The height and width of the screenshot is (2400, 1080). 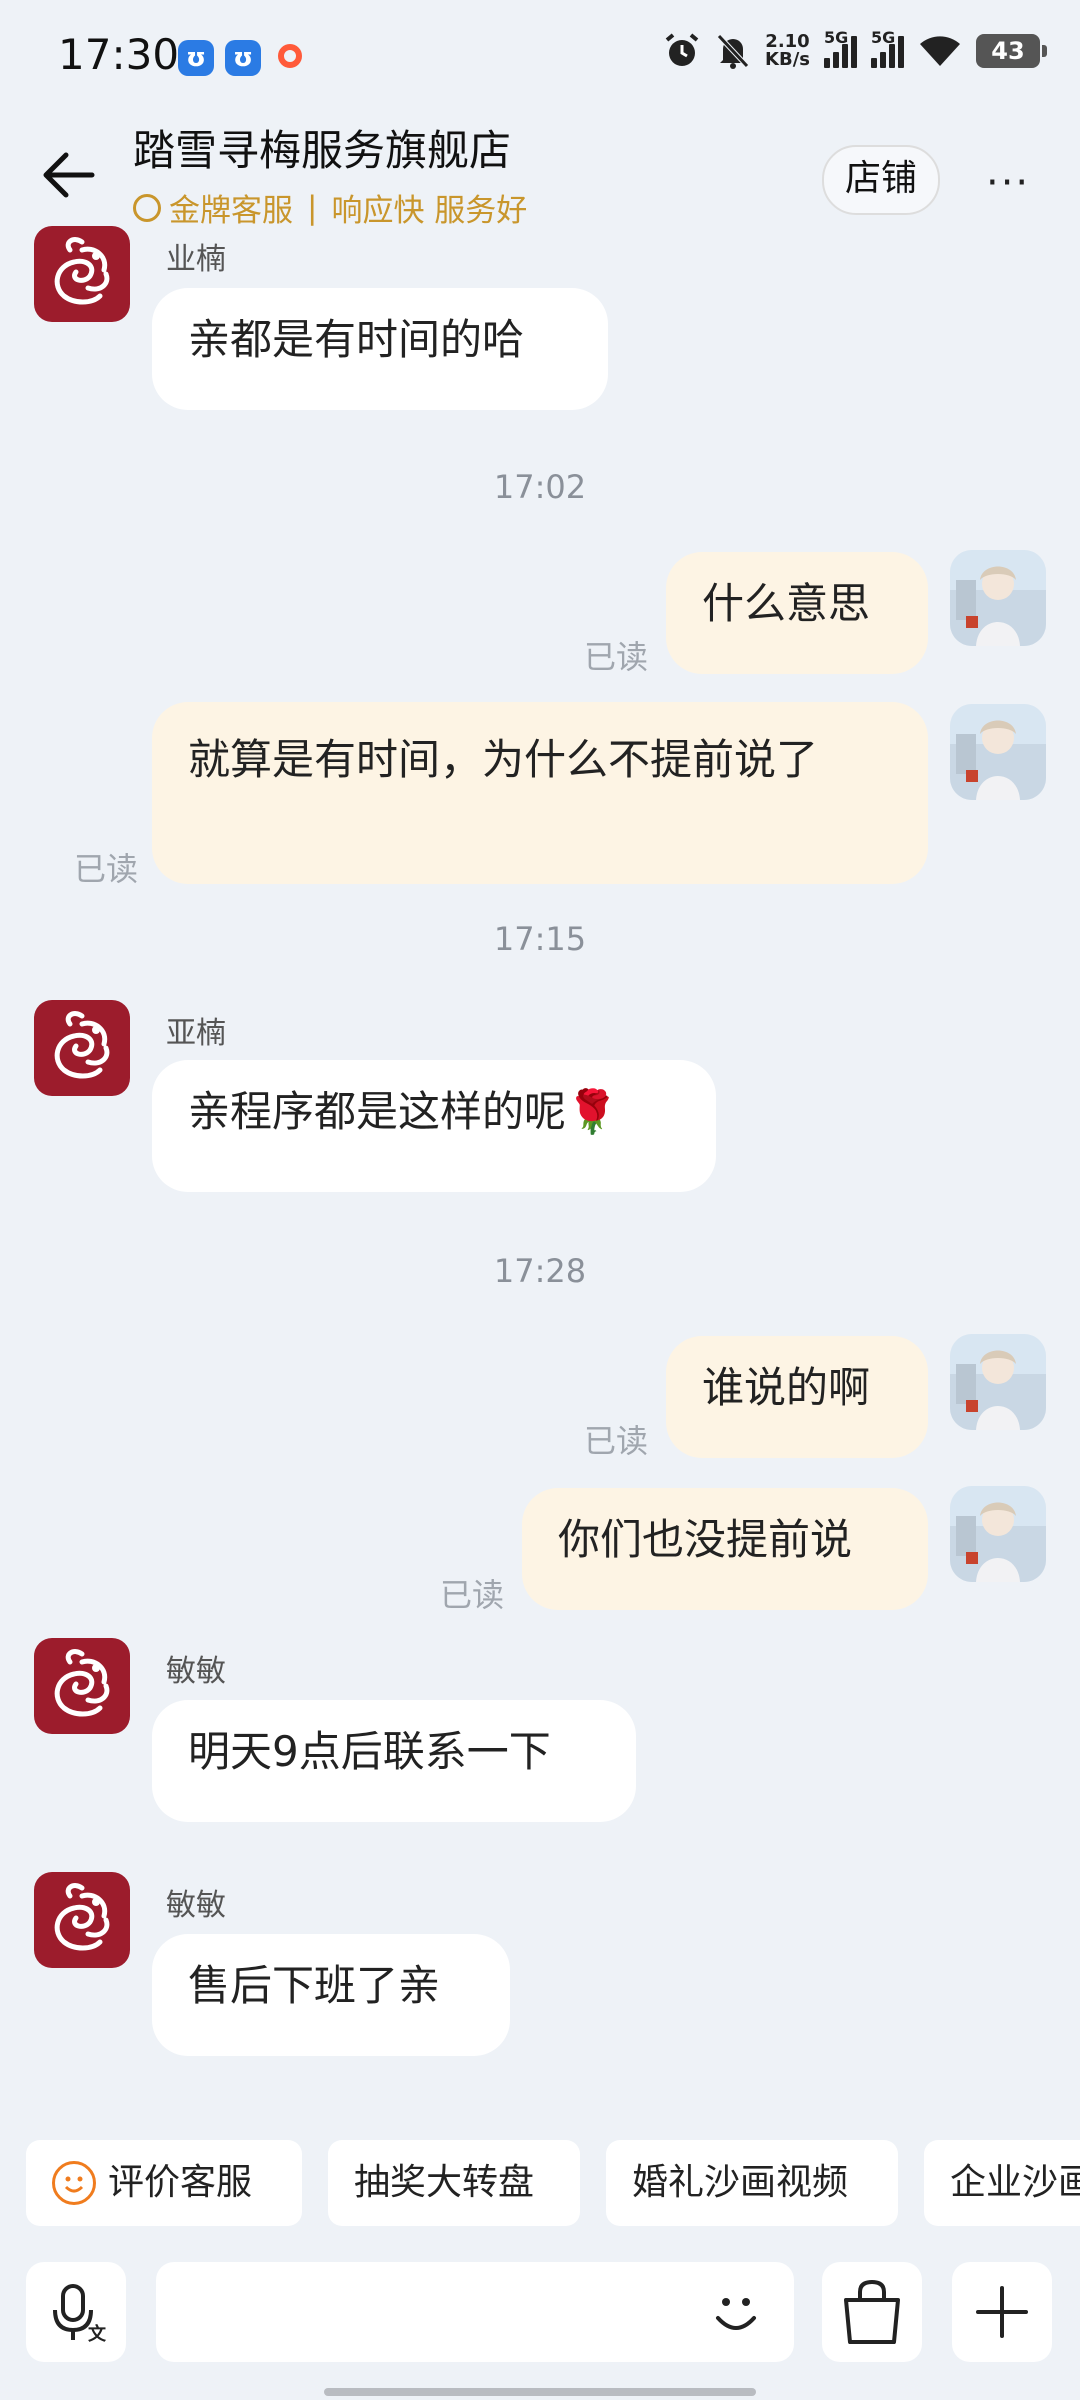 I want to click on more-actions-button, so click(x=1002, y=2312).